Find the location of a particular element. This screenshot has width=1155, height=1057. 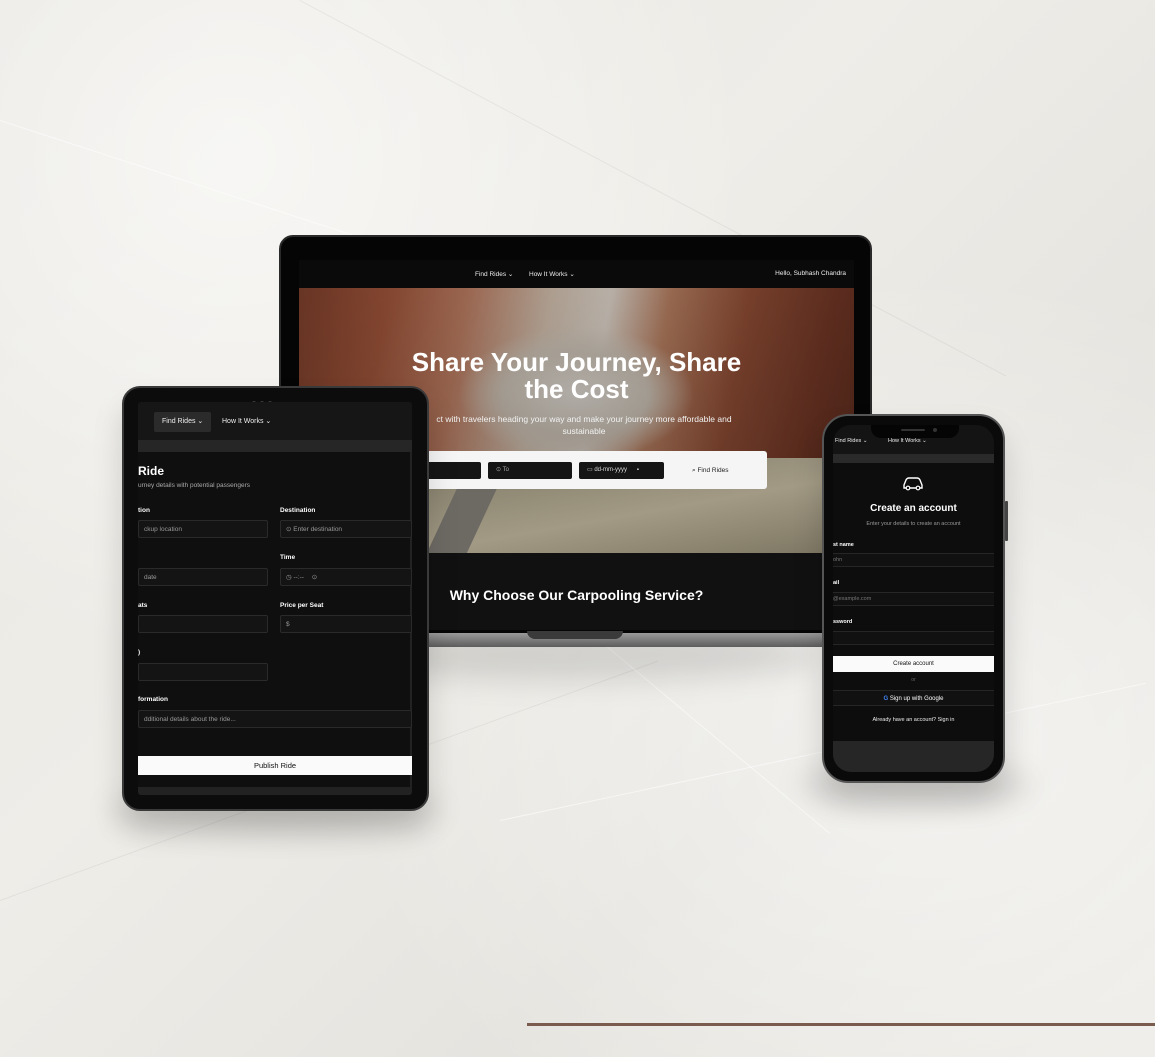

destination-label: Destination is located at coordinates (298, 510).